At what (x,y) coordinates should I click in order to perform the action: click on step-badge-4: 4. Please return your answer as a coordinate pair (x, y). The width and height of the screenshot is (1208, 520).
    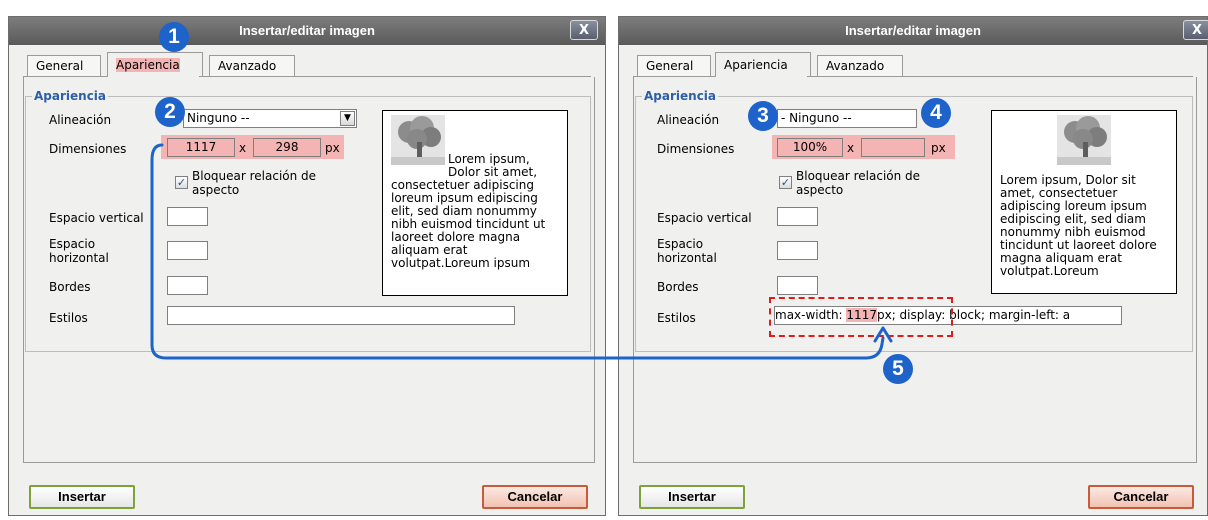
    Looking at the image, I should click on (936, 113).